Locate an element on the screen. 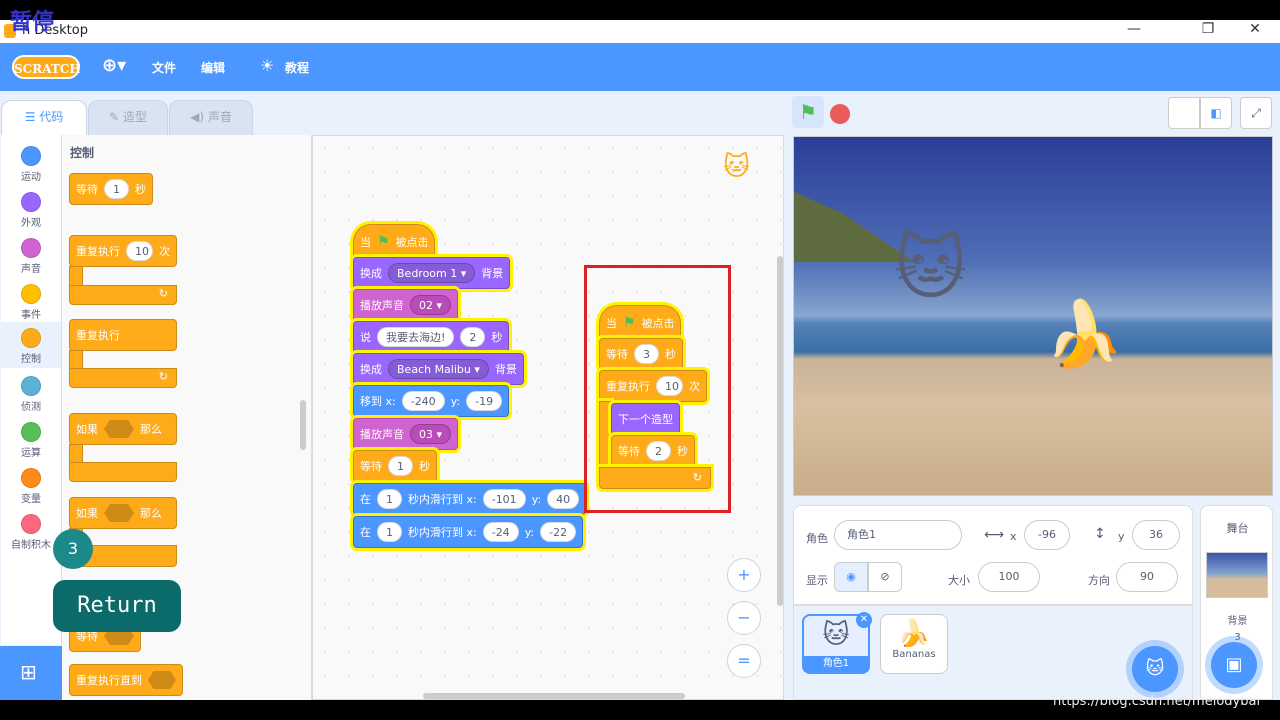 The width and height of the screenshot is (1280, 720). y-arrows-icon: ↕ is located at coordinates (1100, 534).